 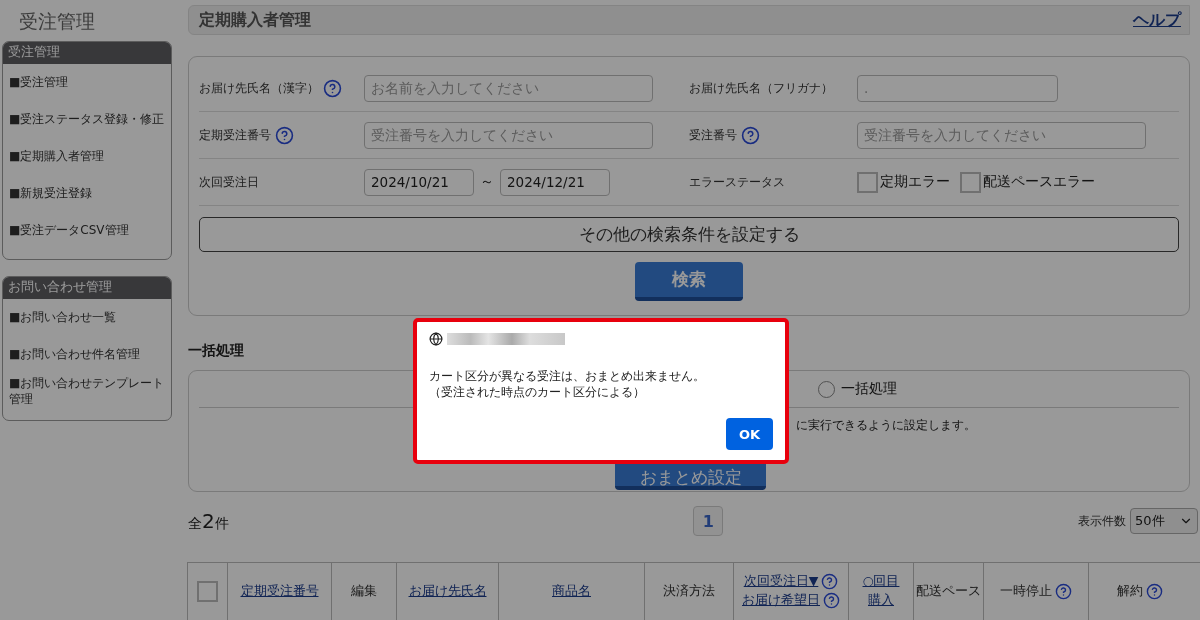 I want to click on radio-label: 一括処理, so click(x=869, y=389).